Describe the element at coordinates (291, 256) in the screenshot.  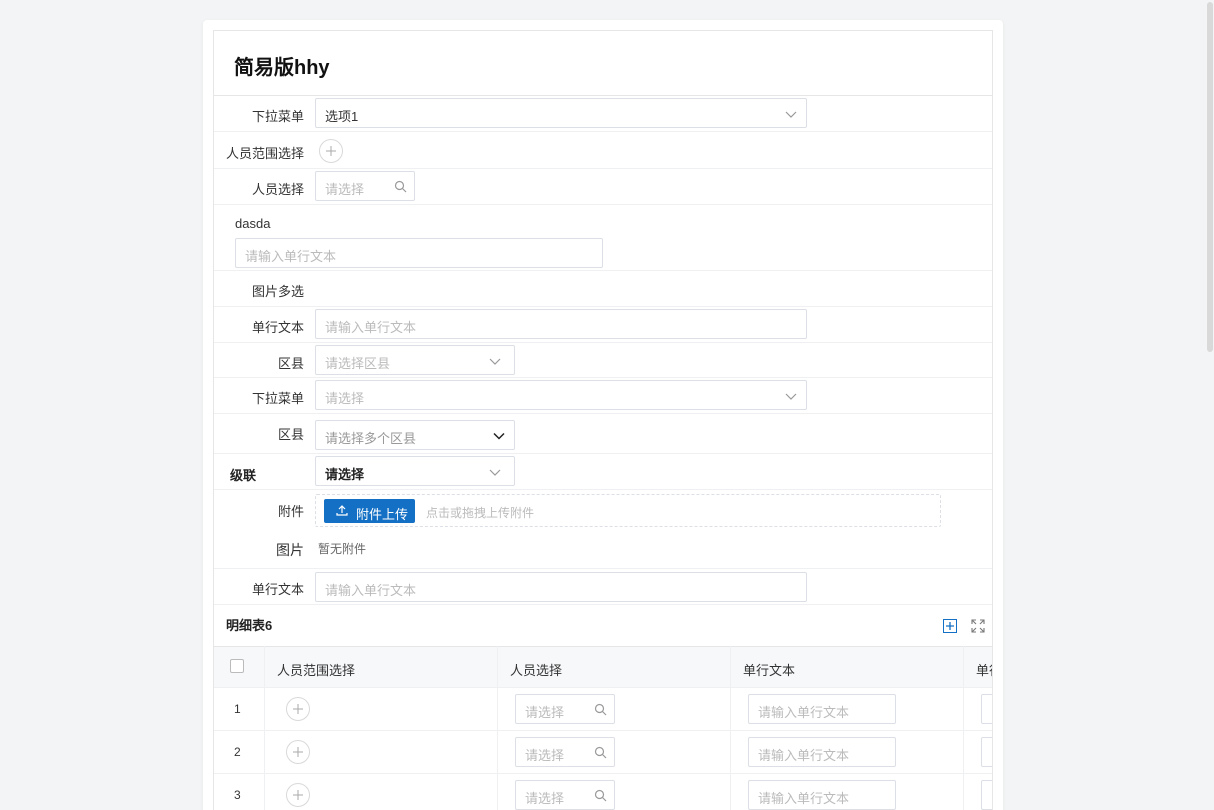
I see `dasda-placeholder: 请输入单行文本` at that location.